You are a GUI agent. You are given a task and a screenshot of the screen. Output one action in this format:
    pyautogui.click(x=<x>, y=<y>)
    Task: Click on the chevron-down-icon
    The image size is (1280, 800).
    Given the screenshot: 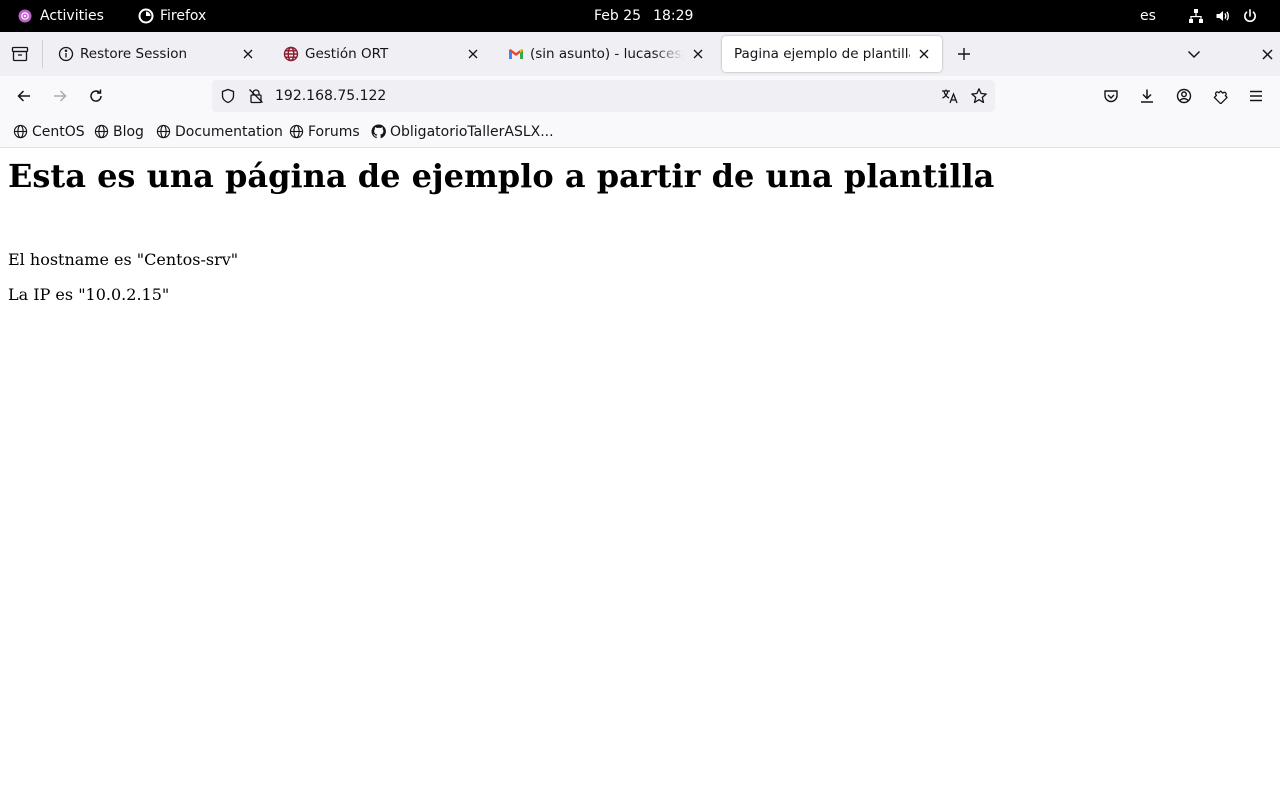 What is the action you would take?
    pyautogui.click(x=1194, y=54)
    